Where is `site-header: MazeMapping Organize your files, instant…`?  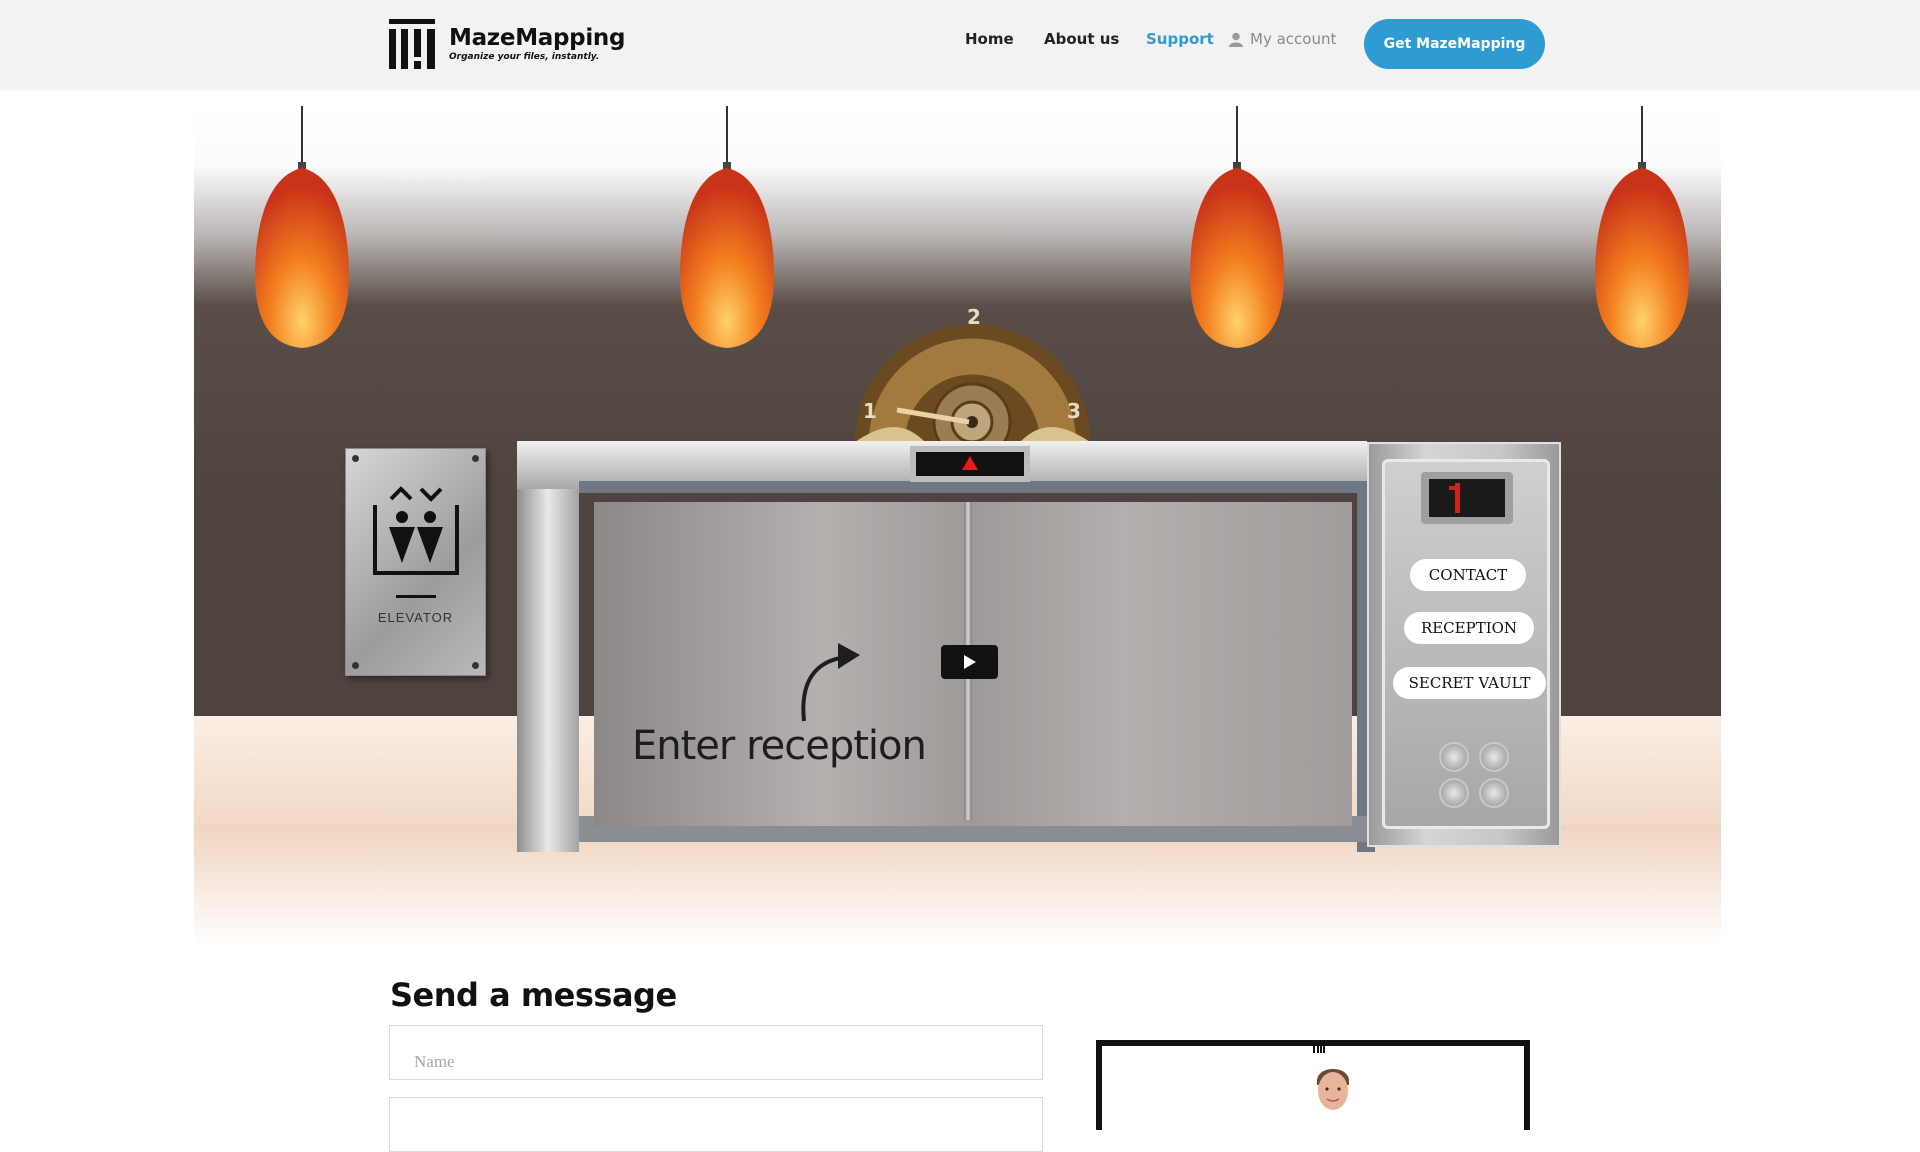 site-header: MazeMapping Organize your files, instant… is located at coordinates (960, 44).